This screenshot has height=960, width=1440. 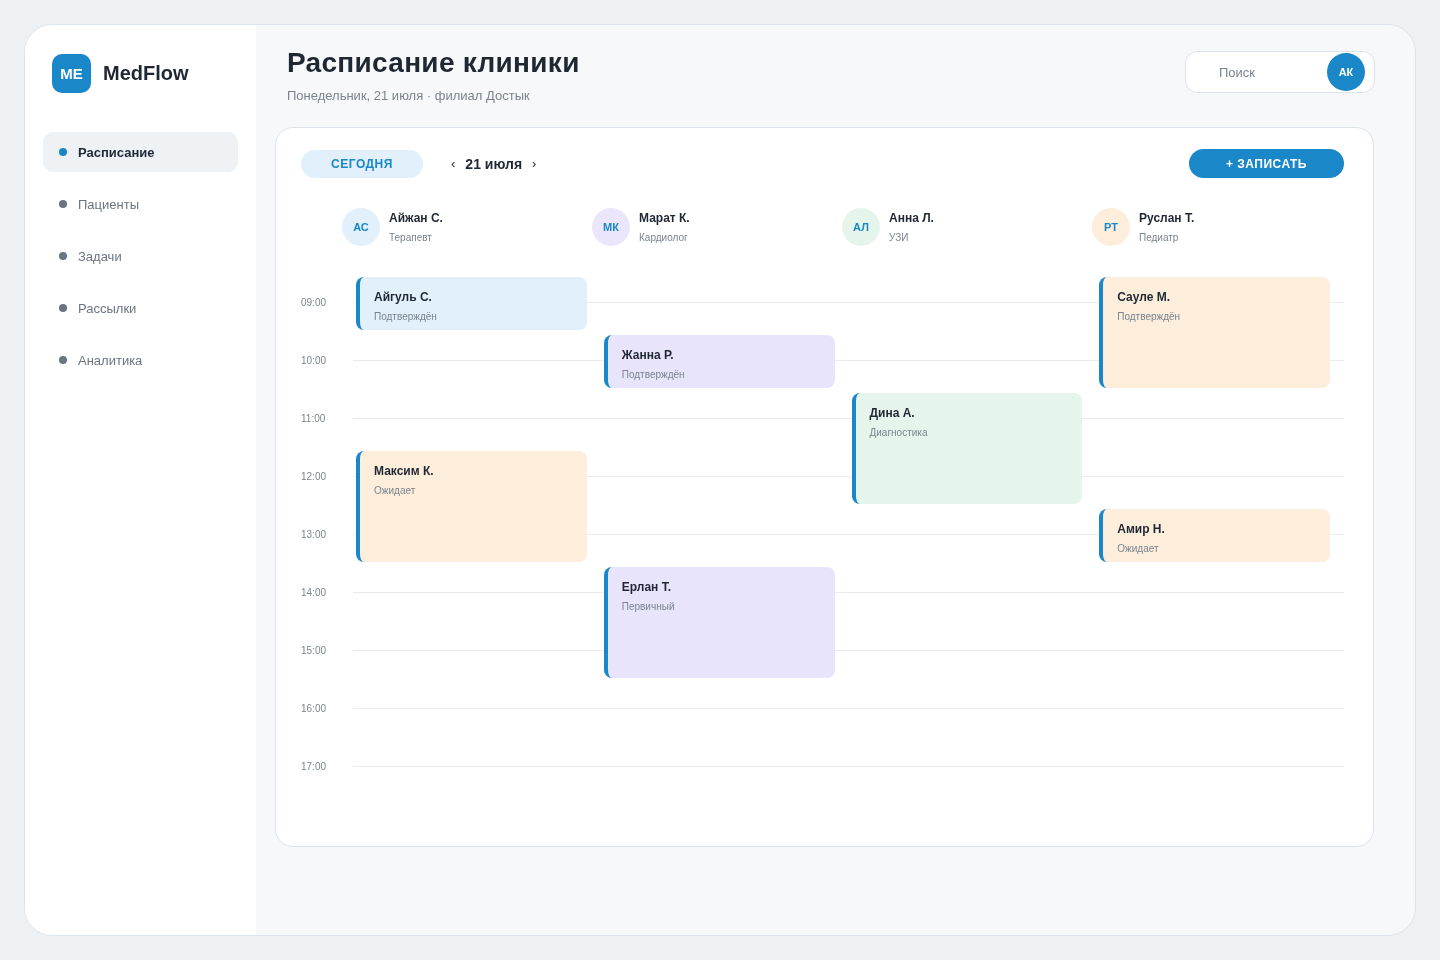 I want to click on time-label: 12:00, so click(x=314, y=476).